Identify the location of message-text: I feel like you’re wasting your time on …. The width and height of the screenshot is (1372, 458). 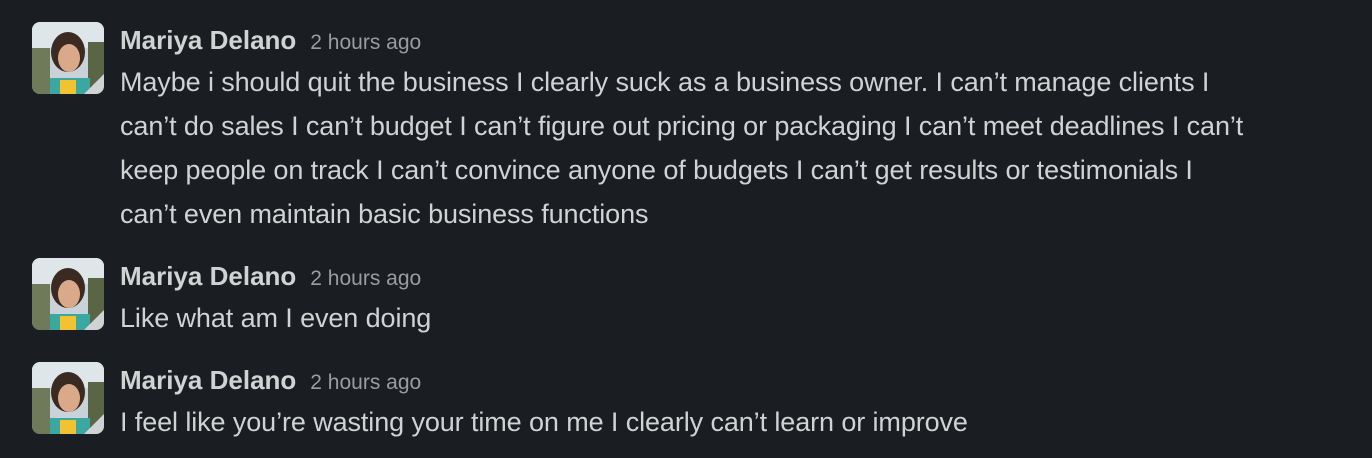
(741, 422).